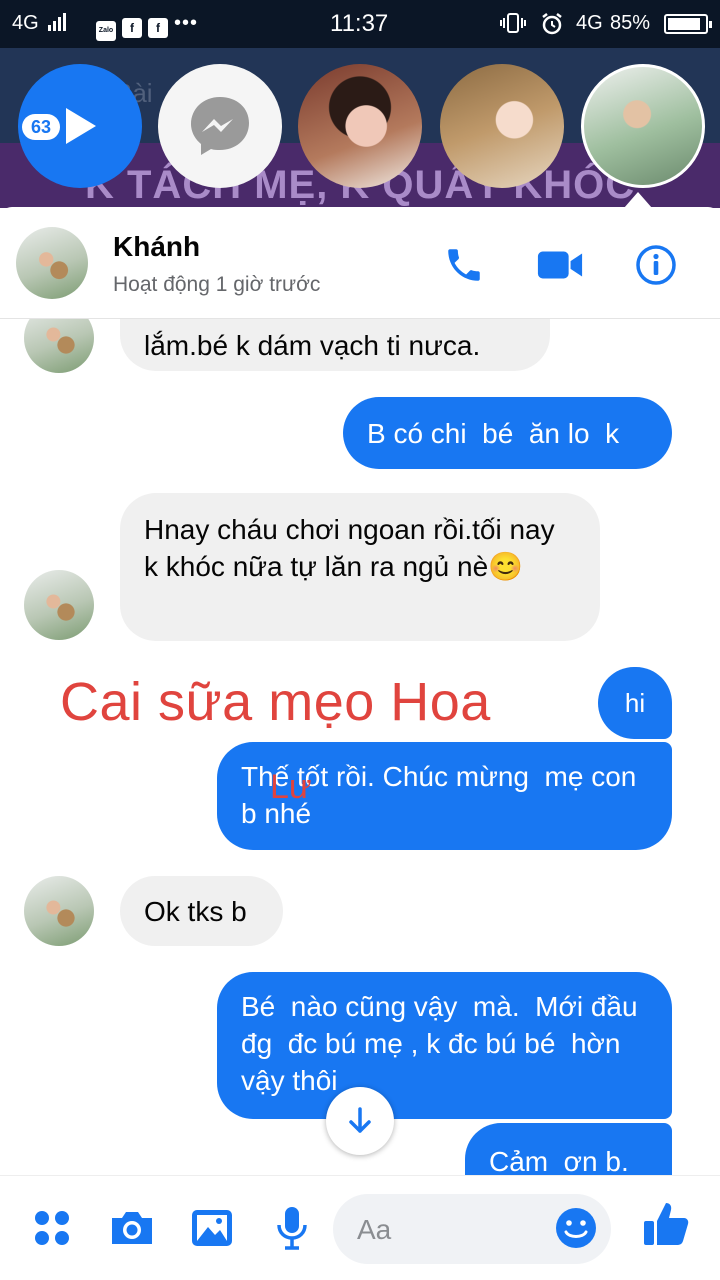  I want to click on network-type-label: 4G, so click(25, 23).